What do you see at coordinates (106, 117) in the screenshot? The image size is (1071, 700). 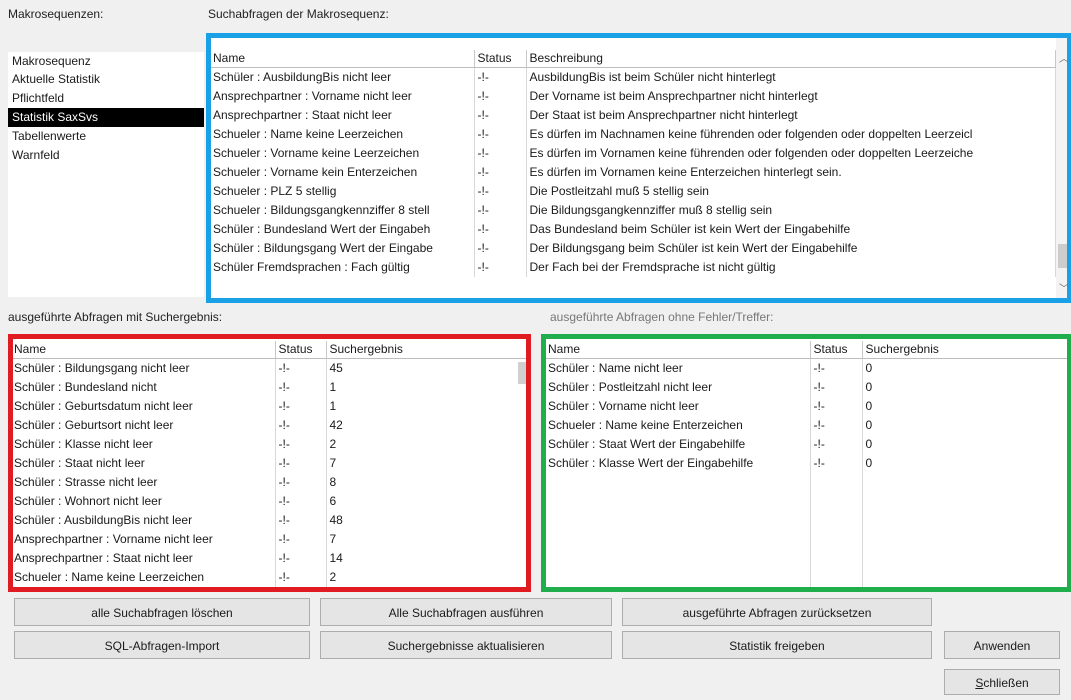 I see `sequence-list-item: Statistik SaxSvs` at bounding box center [106, 117].